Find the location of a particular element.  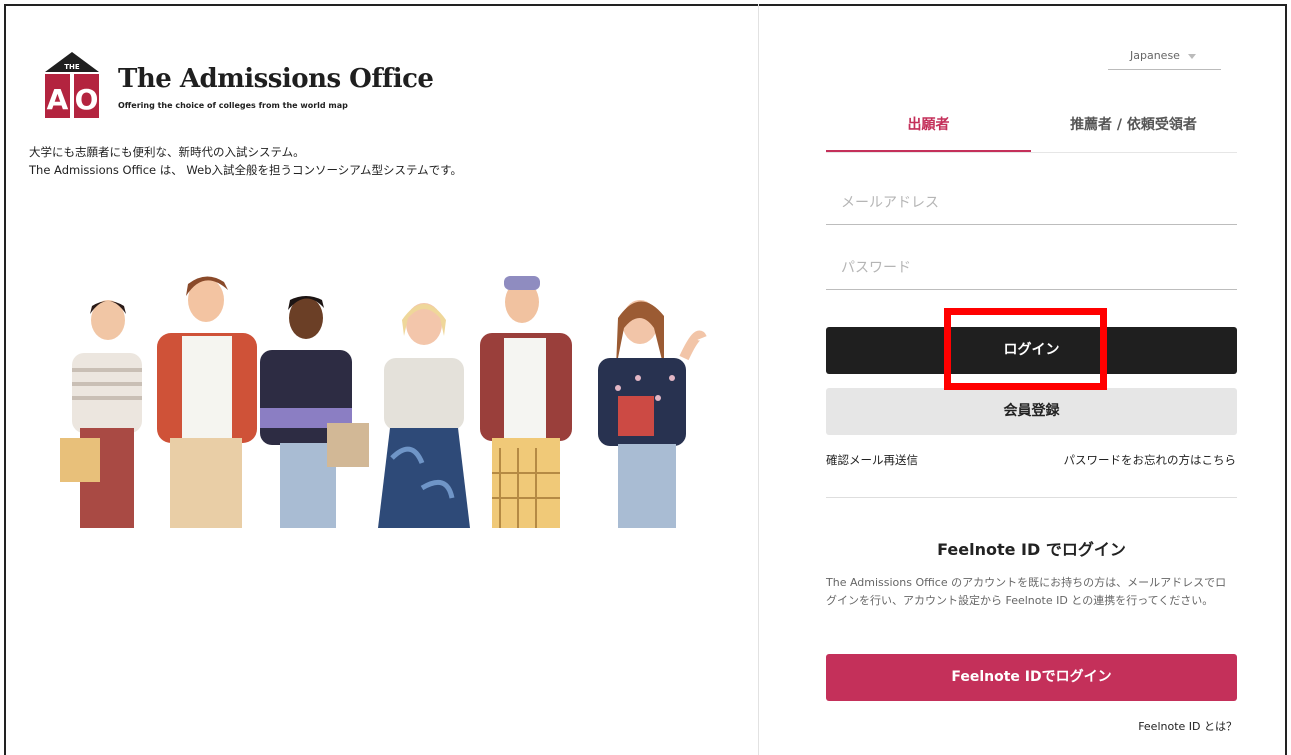

chevron-down-icon is located at coordinates (1191, 56).